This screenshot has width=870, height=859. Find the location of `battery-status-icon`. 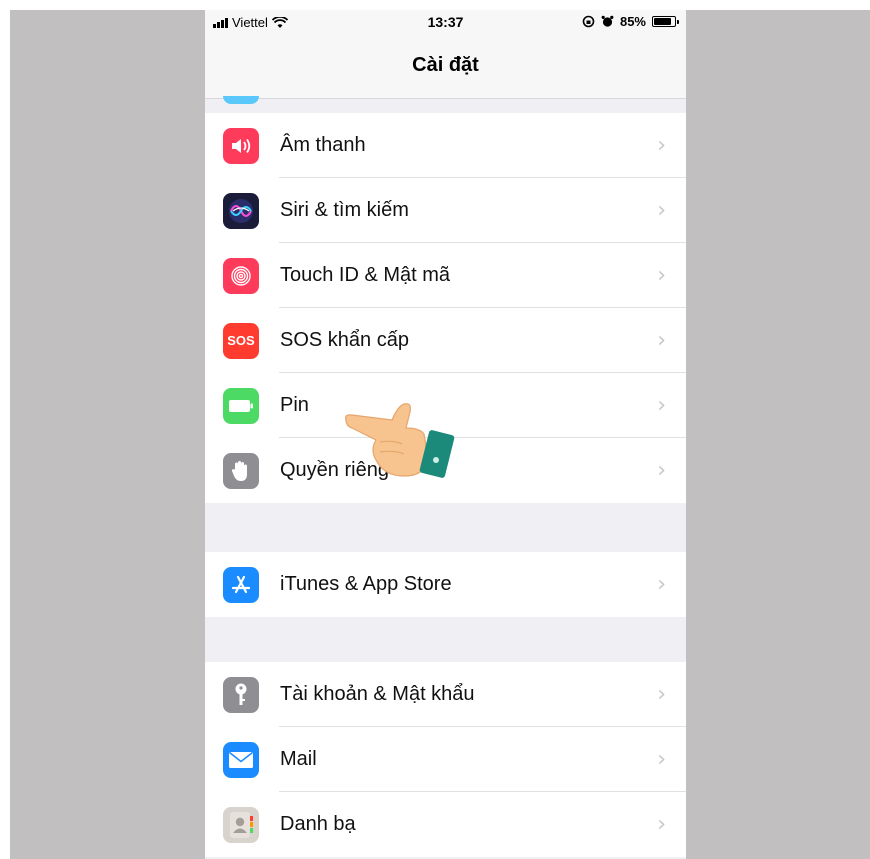

battery-status-icon is located at coordinates (665, 21).